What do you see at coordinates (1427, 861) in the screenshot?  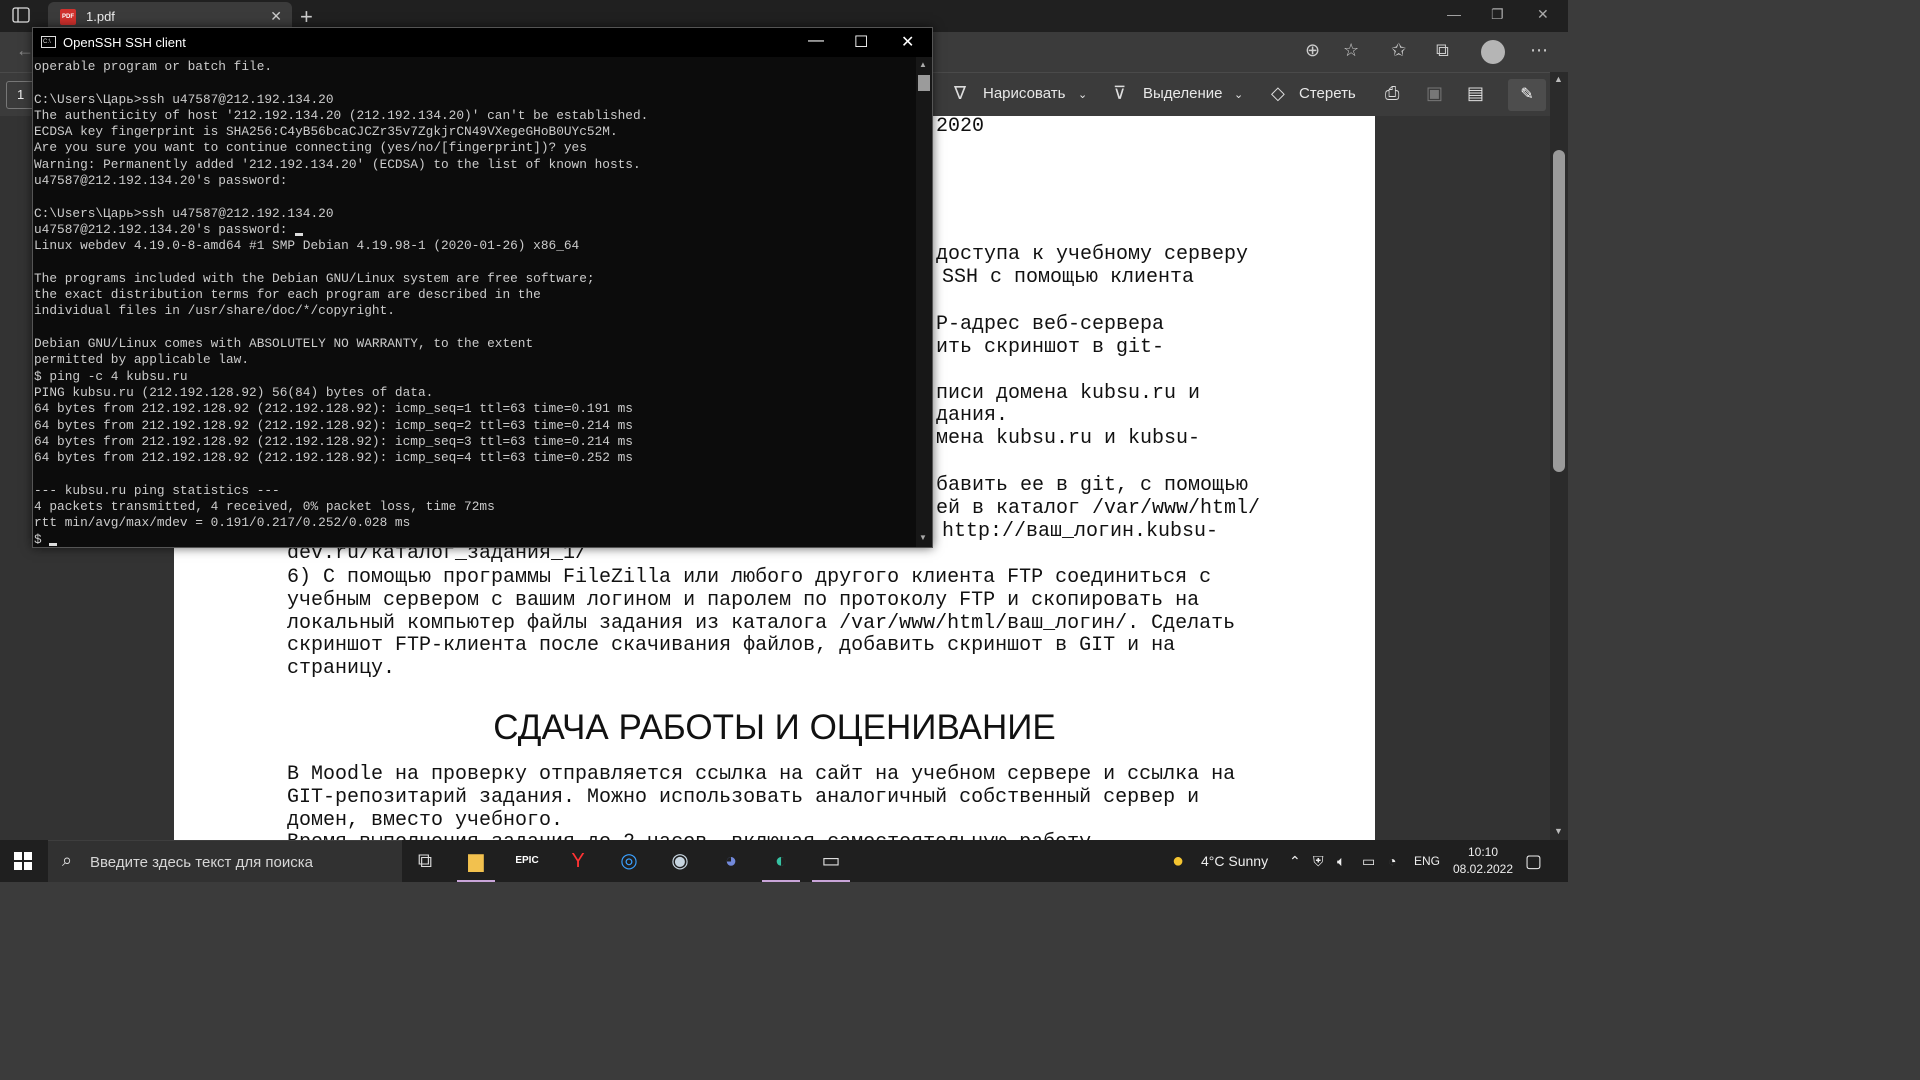 I see `language-indicator: ENG` at bounding box center [1427, 861].